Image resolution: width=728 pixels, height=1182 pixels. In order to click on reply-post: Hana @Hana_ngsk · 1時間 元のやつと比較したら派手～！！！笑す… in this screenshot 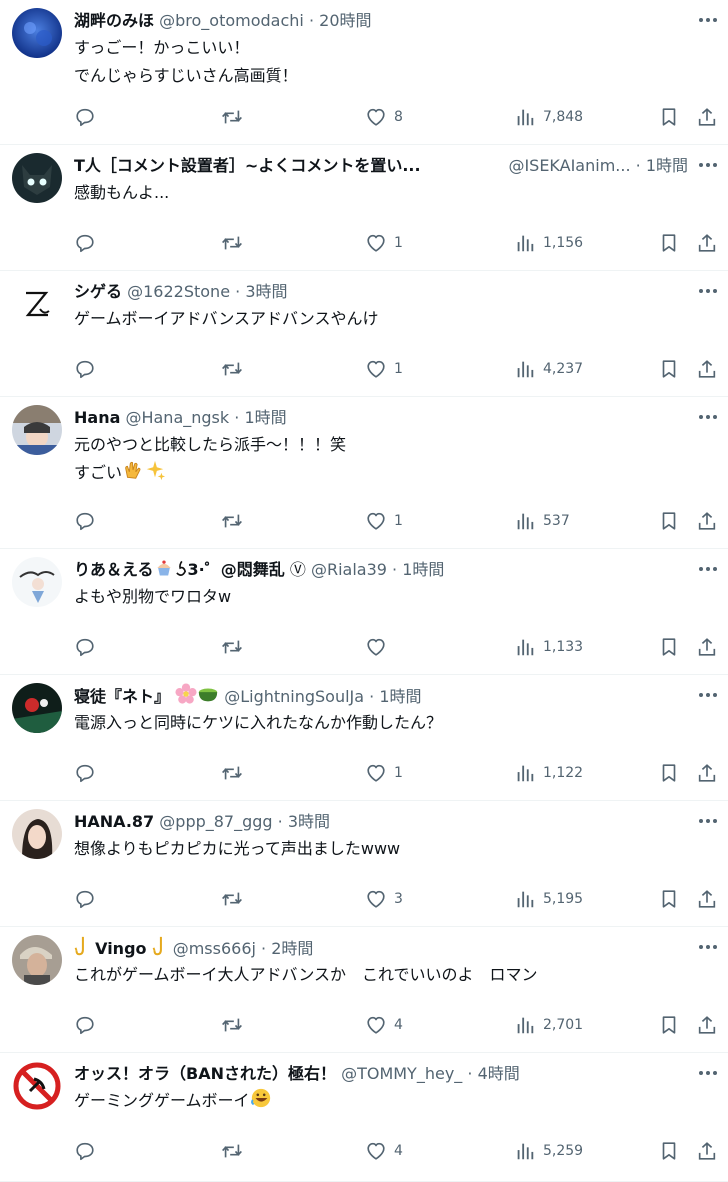, I will do `click(364, 473)`.